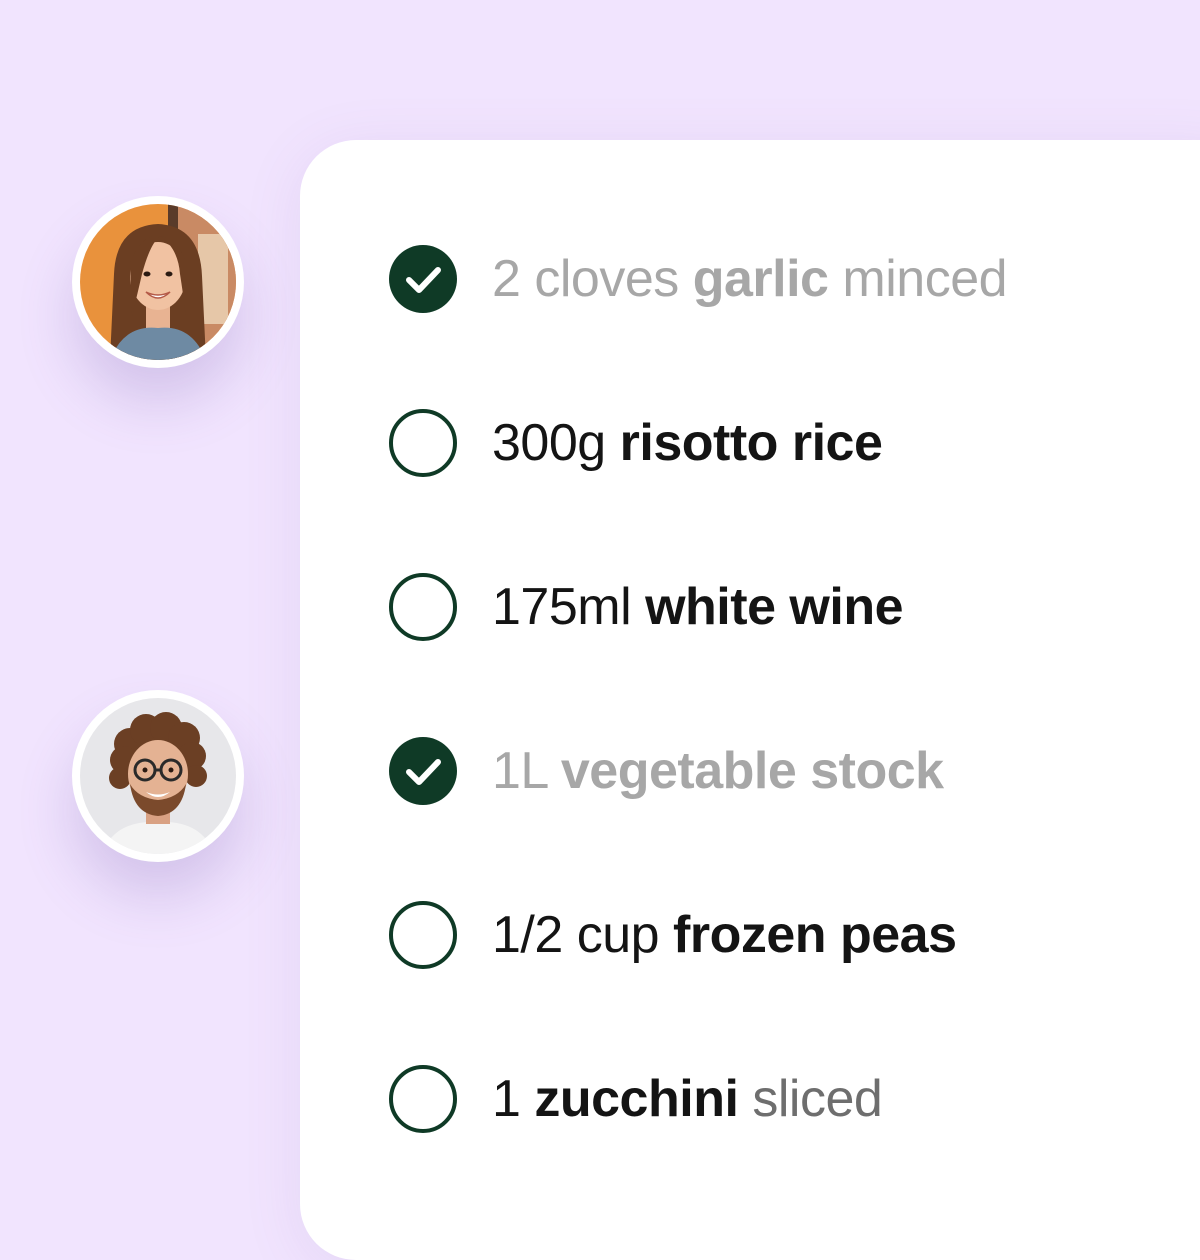 This screenshot has height=1260, width=1200. What do you see at coordinates (815, 935) in the screenshot?
I see `ingredient-name: frozen peas` at bounding box center [815, 935].